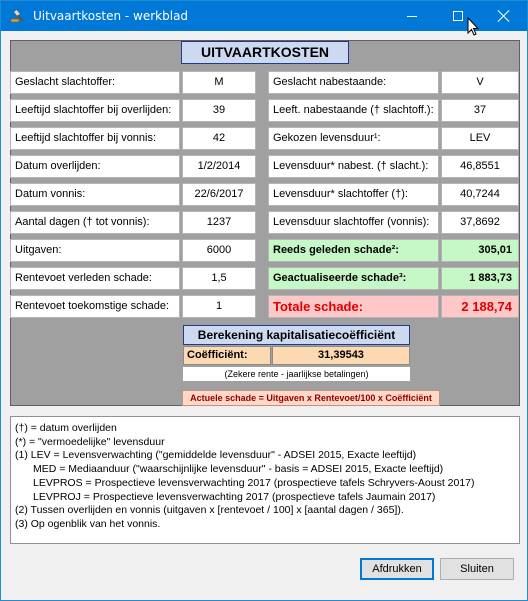  Describe the element at coordinates (95, 194) in the screenshot. I see `label-datum-vonnis: Datum vonnis:` at that location.